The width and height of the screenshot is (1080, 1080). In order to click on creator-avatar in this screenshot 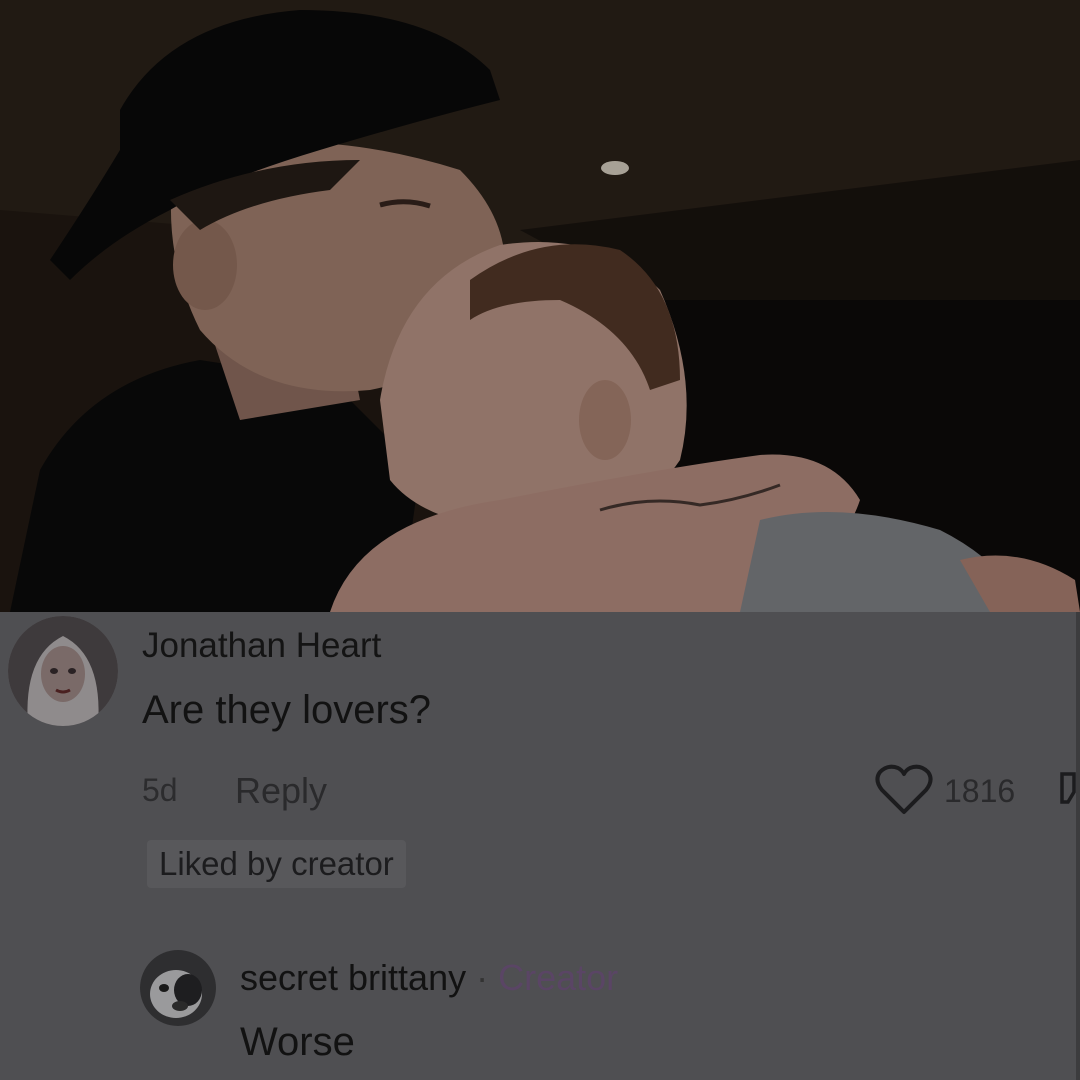, I will do `click(178, 988)`.